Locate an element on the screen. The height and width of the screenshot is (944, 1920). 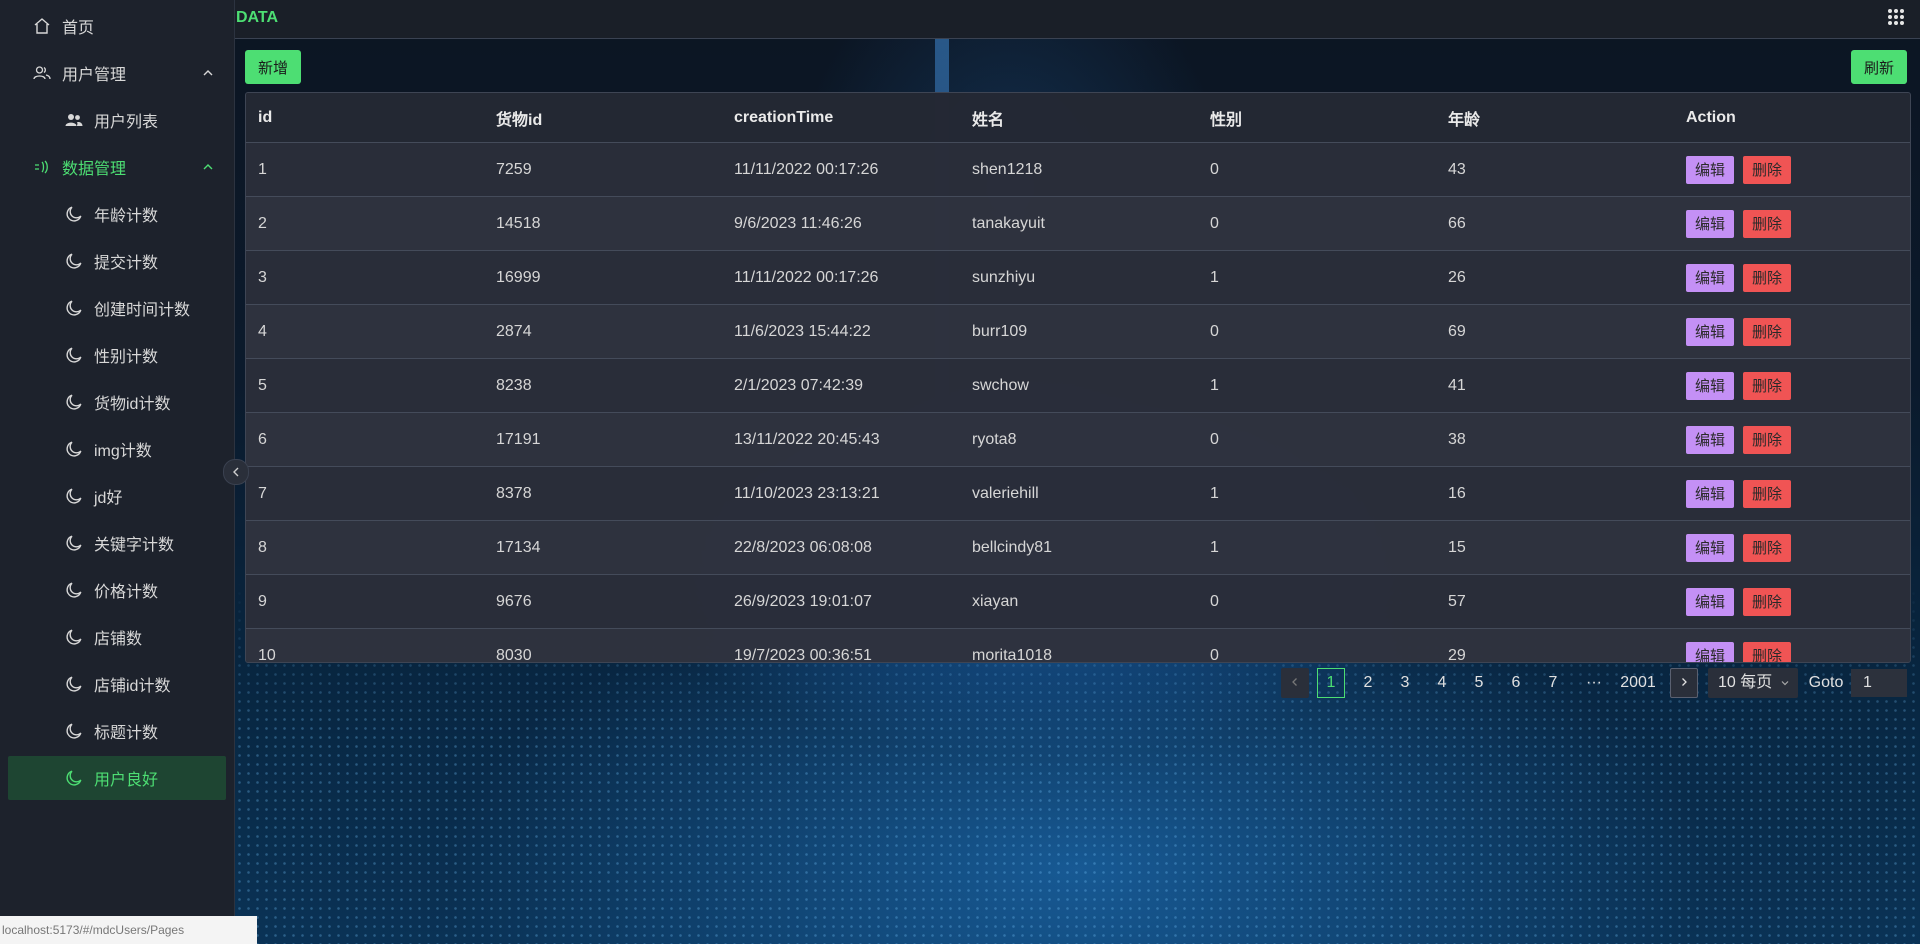
page-button-7: 7 is located at coordinates (1553, 683).